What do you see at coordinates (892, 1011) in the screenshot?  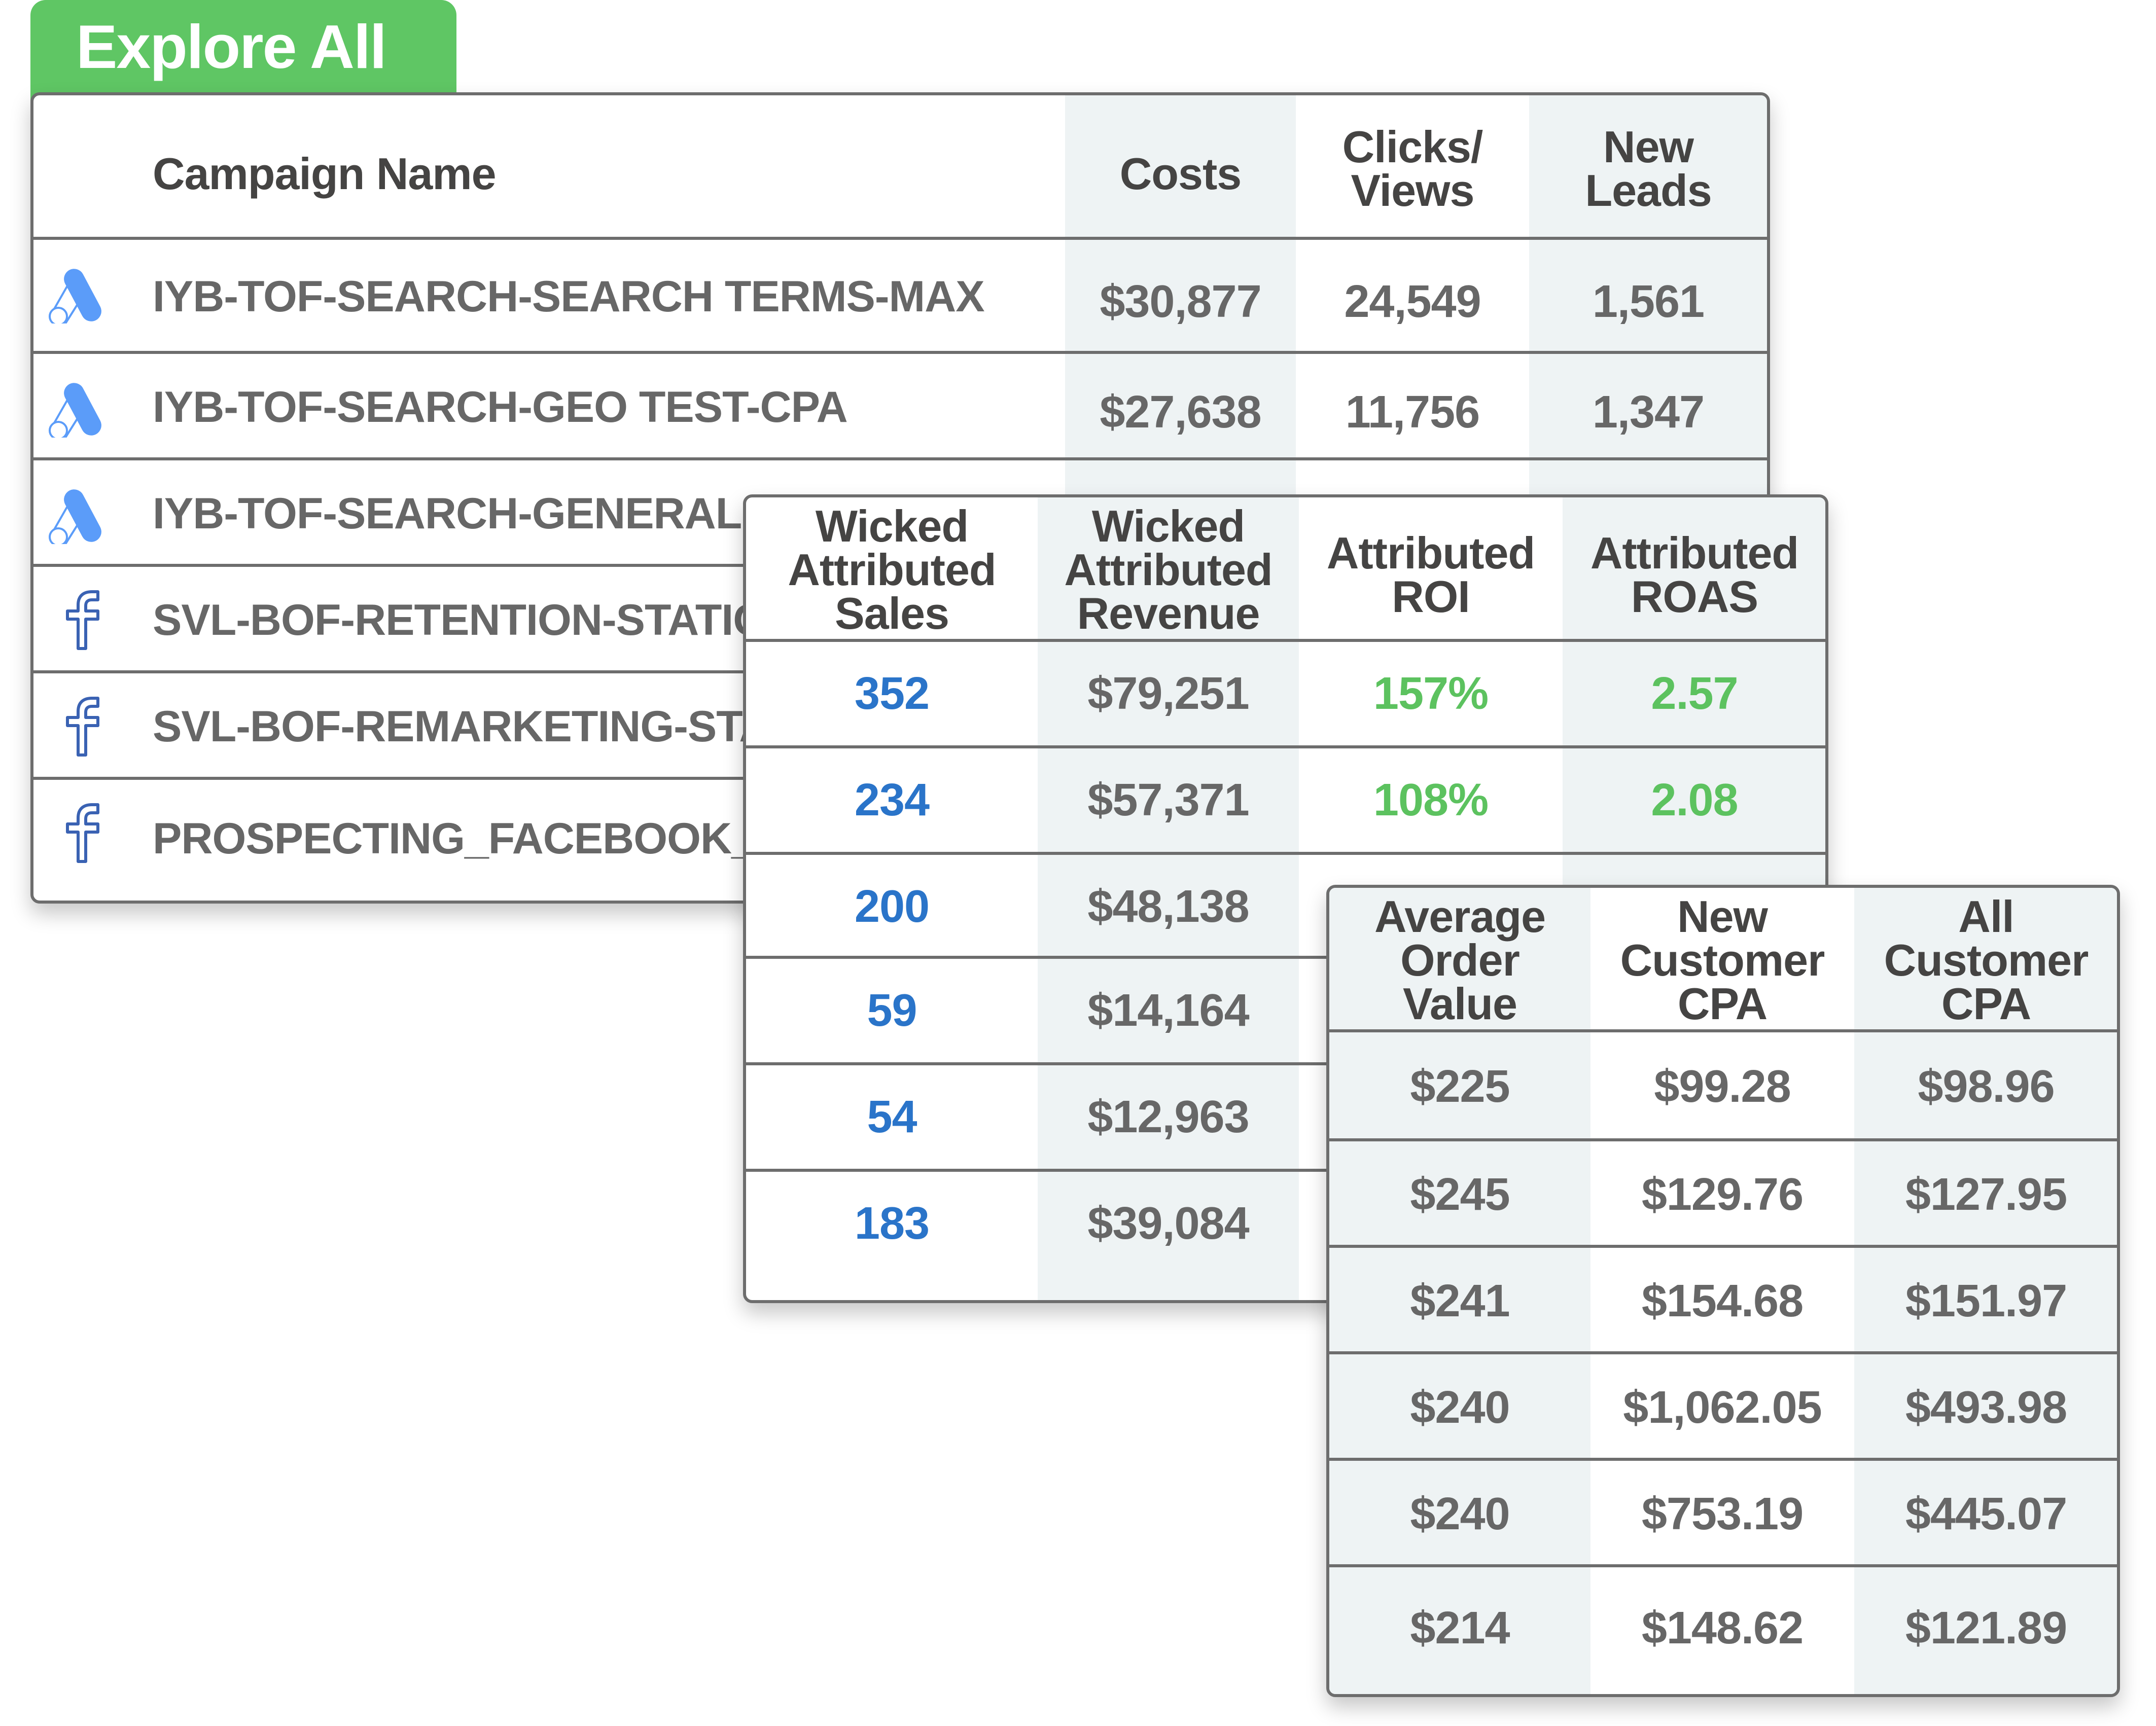 I see `attributed-sales: 59` at bounding box center [892, 1011].